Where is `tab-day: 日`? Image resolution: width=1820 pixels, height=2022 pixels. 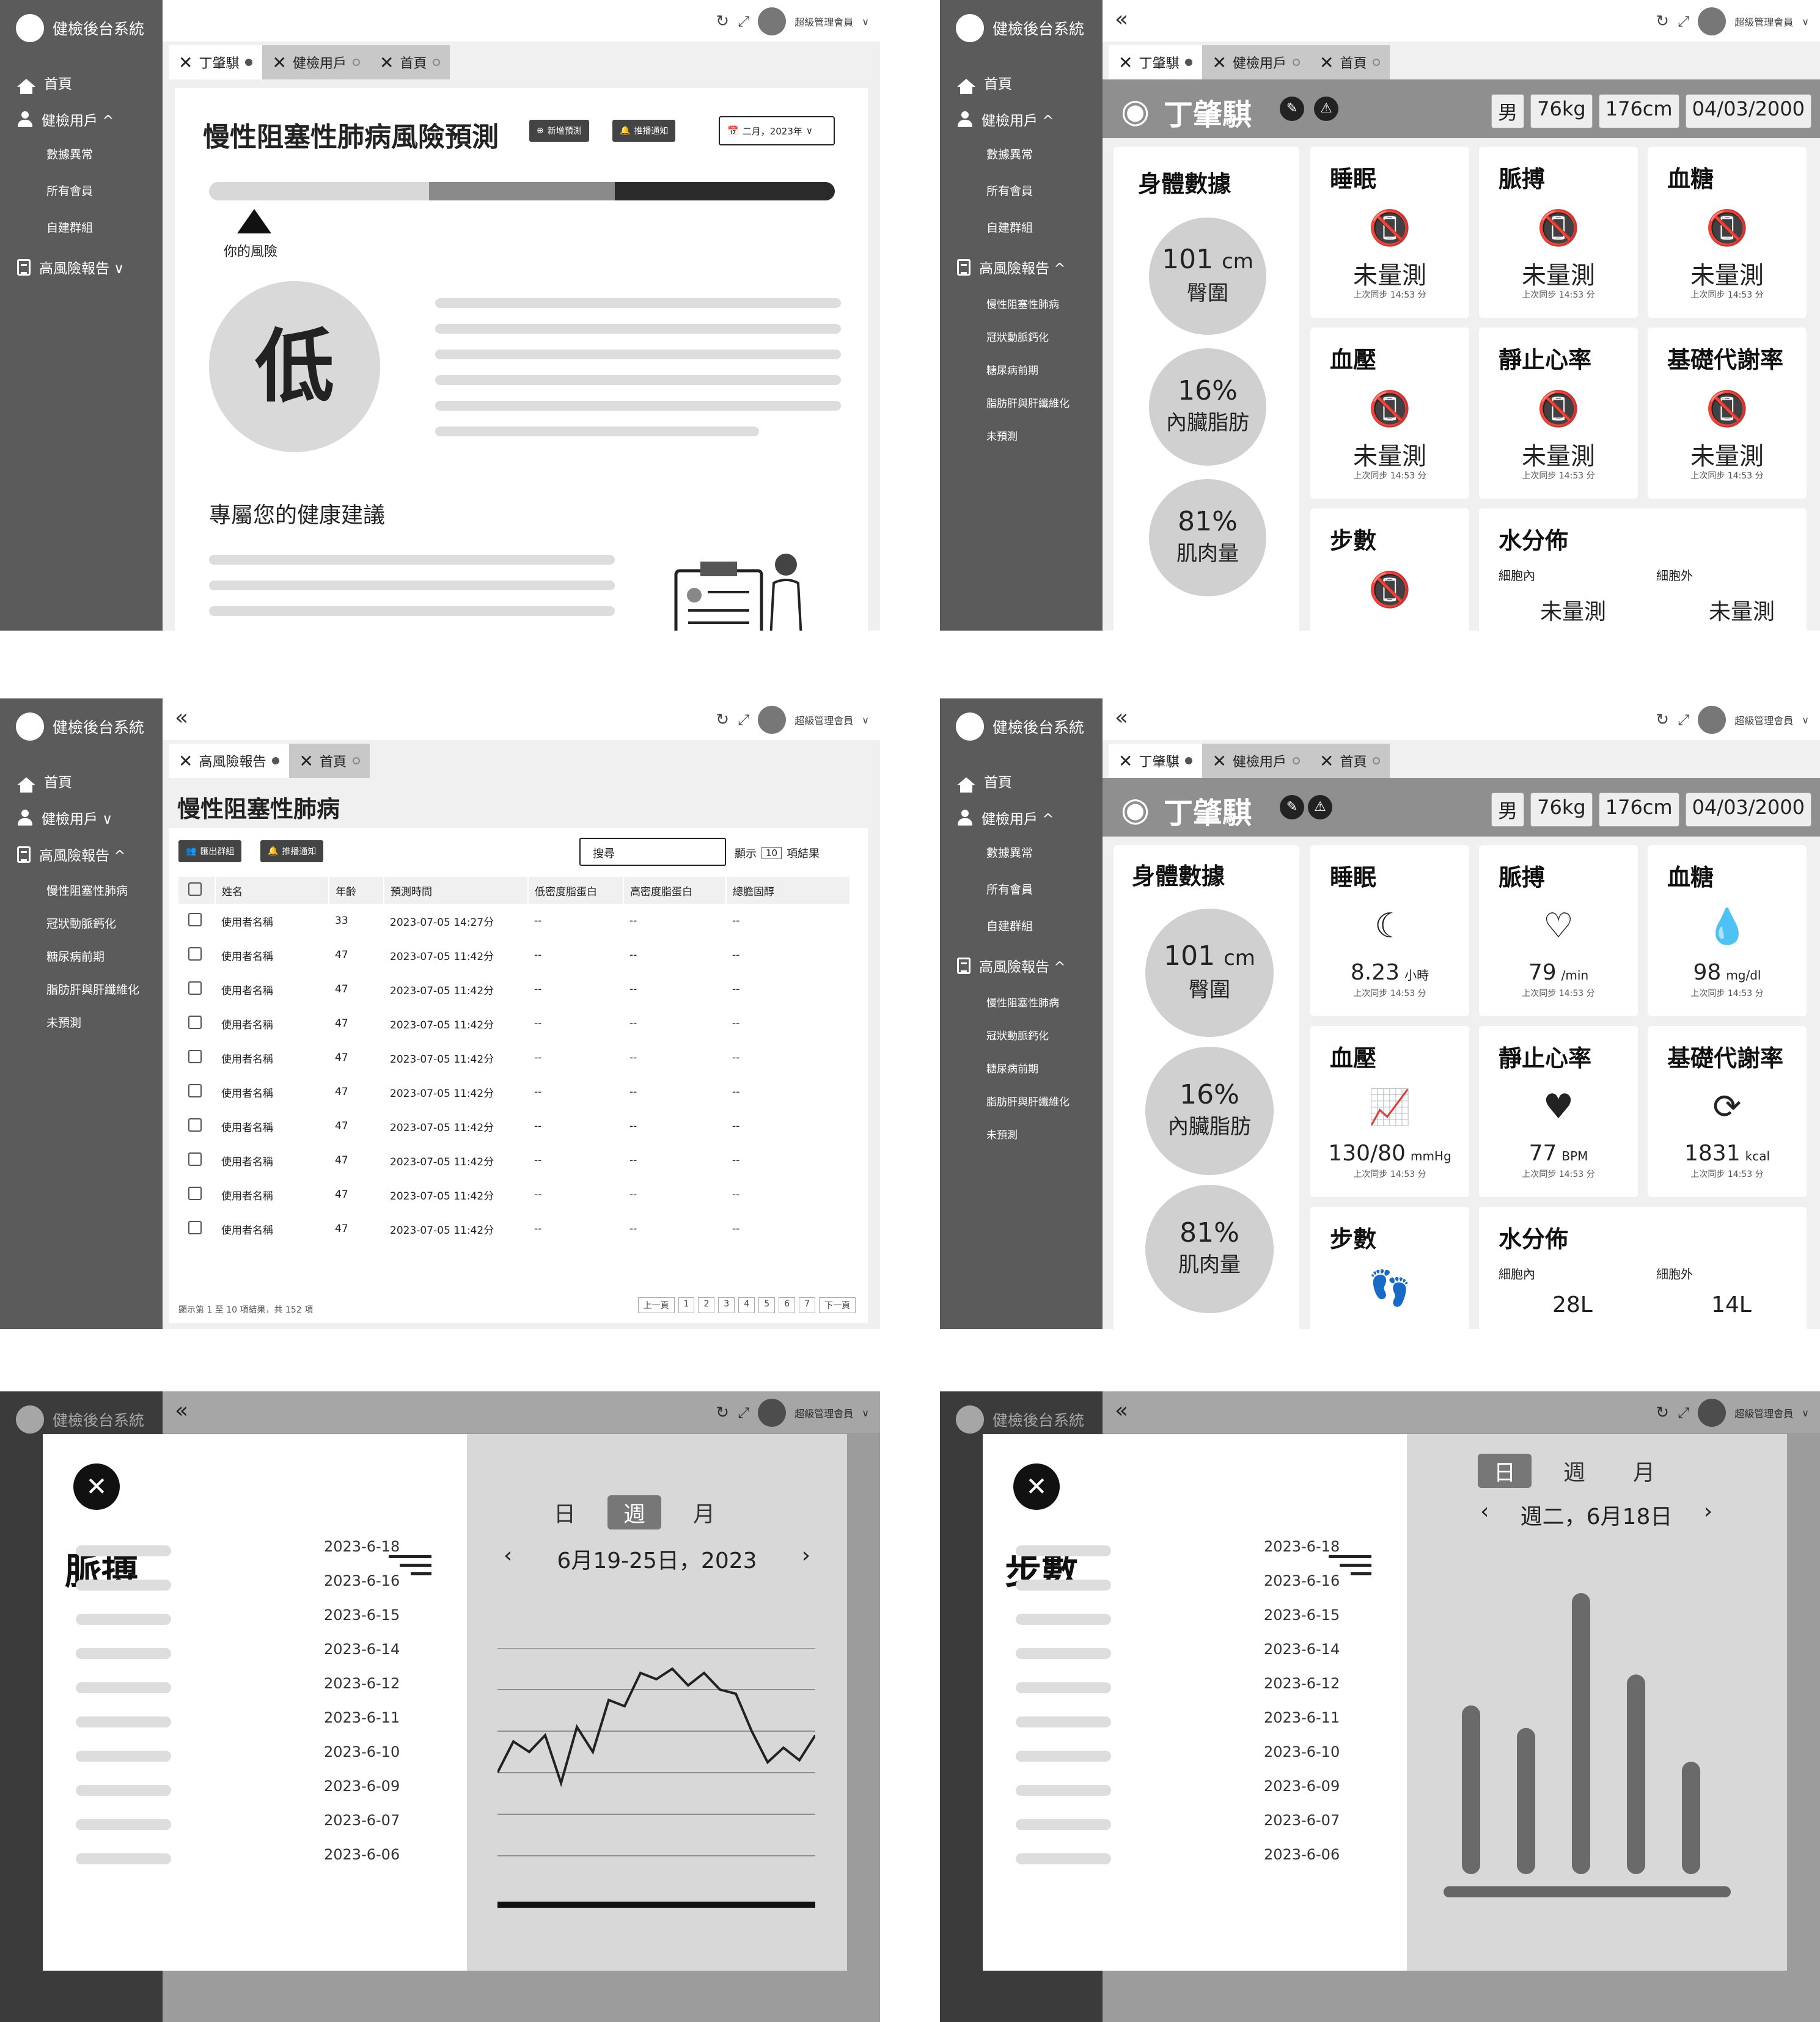 tab-day: 日 is located at coordinates (1505, 1471).